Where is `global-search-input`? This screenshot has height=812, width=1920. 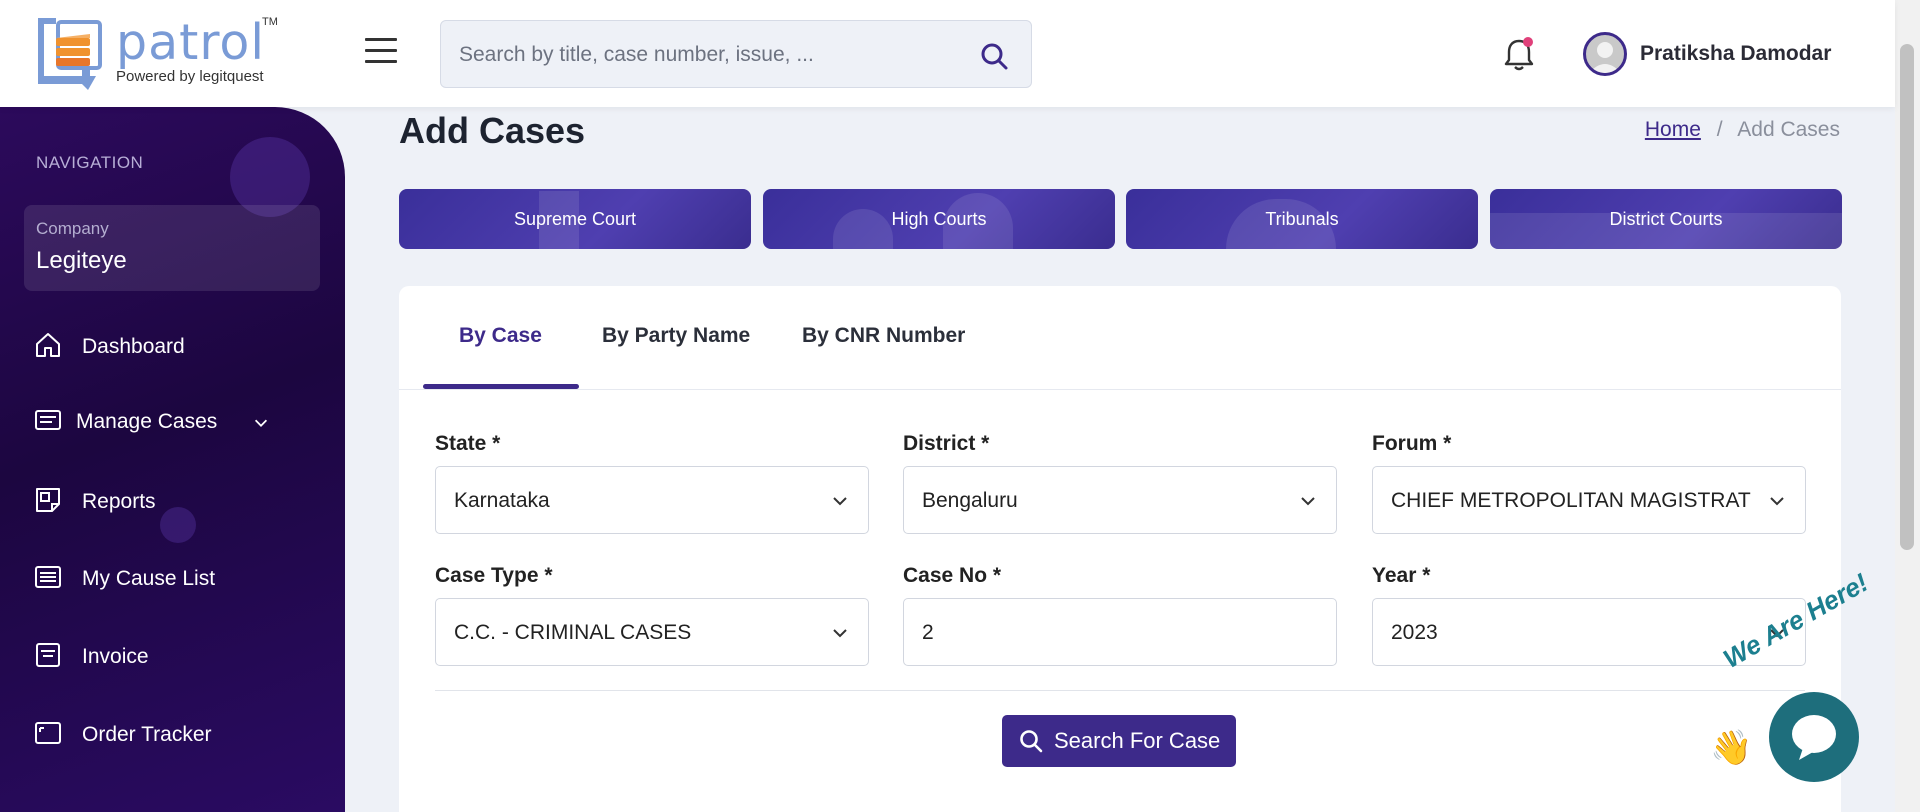
global-search-input is located at coordinates (709, 55).